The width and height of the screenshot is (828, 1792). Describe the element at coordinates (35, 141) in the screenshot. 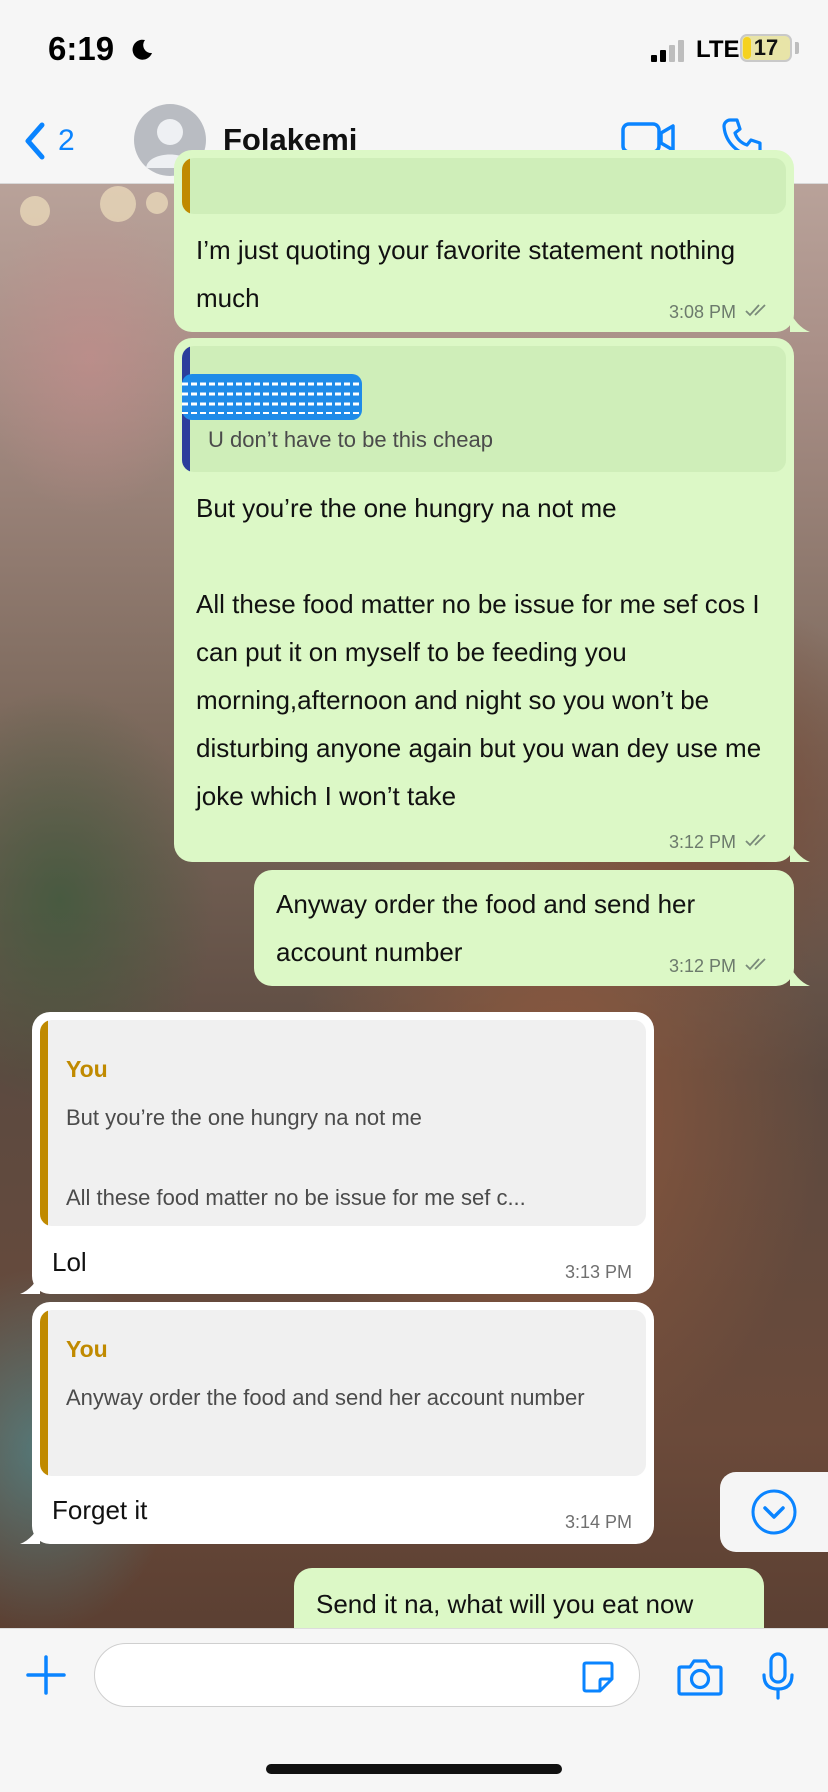

I see `back-chevron-icon` at that location.